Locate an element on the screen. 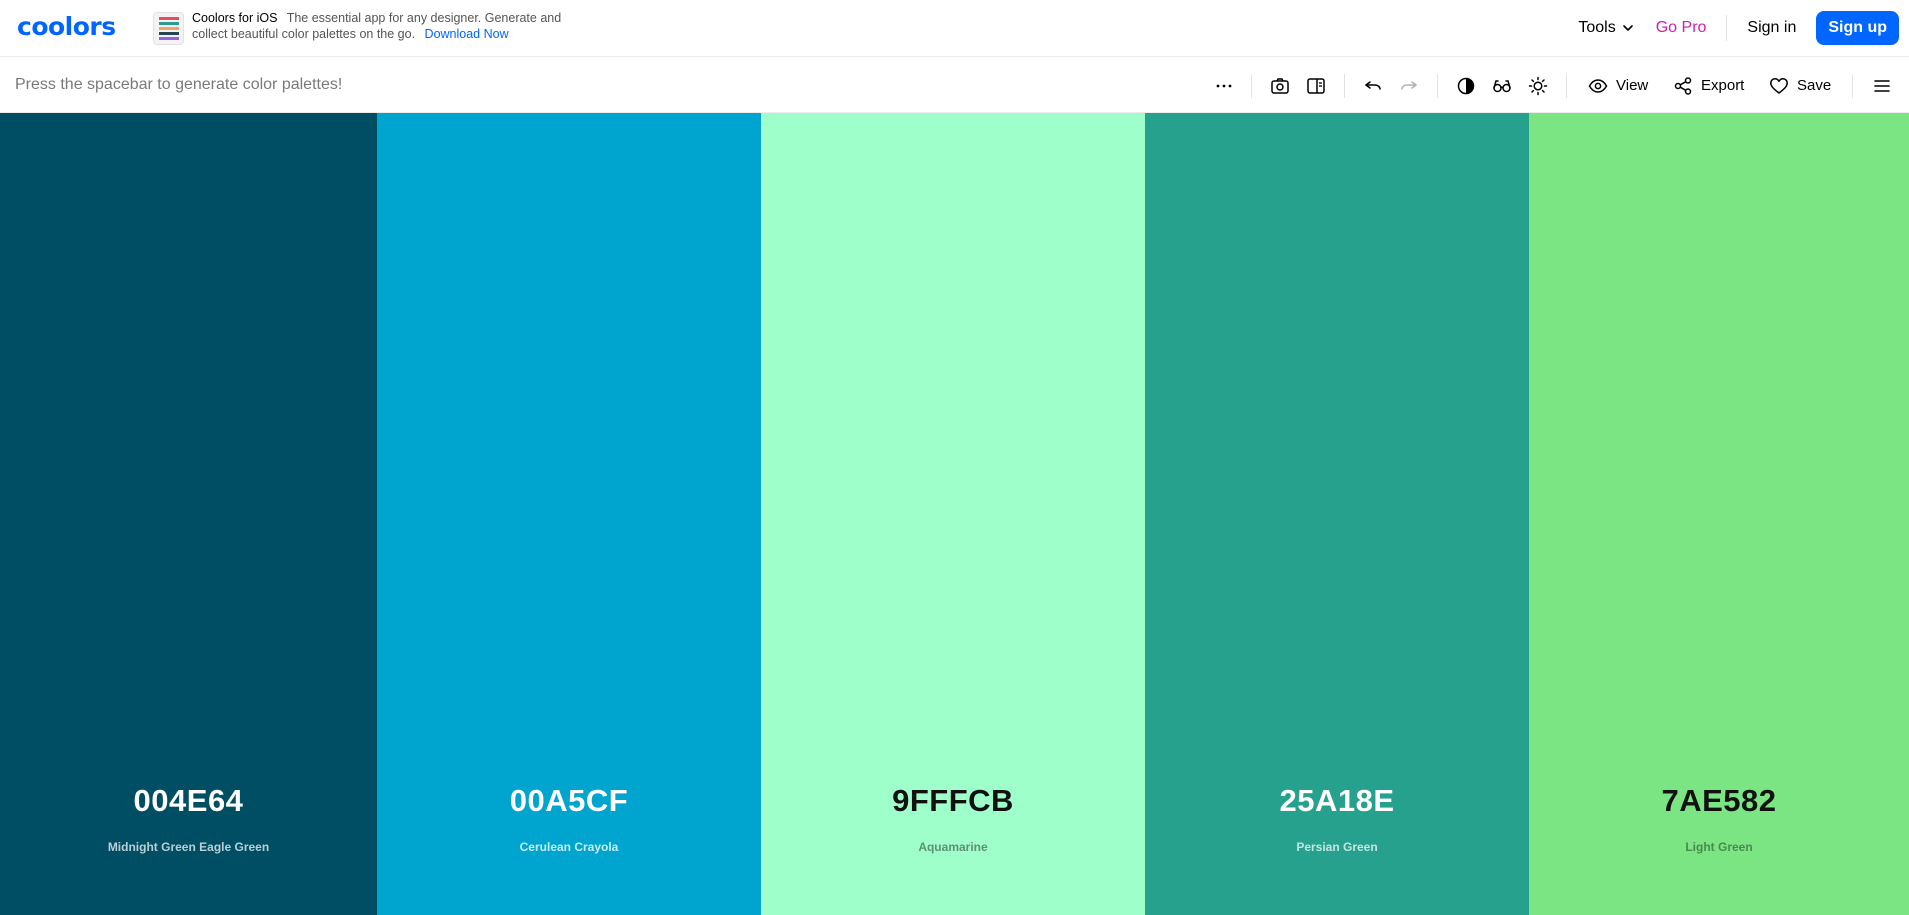 The height and width of the screenshot is (915, 1909). heart-icon is located at coordinates (1779, 85).